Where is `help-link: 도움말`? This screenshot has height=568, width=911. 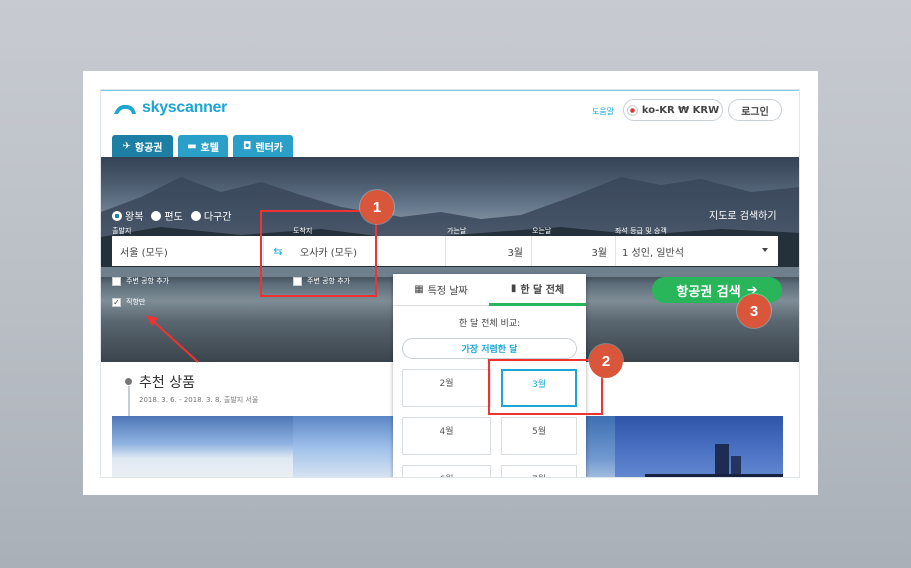
help-link: 도움말 is located at coordinates (603, 111).